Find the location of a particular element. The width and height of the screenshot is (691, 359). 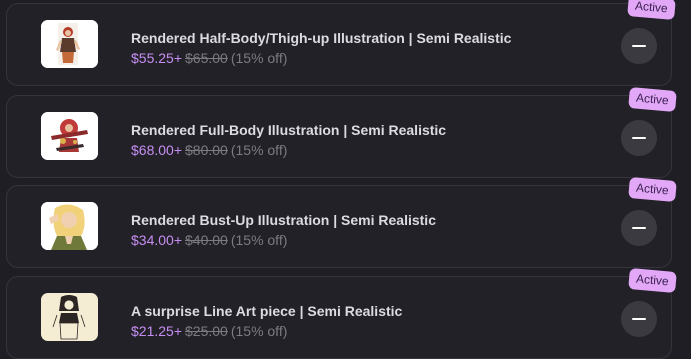

bust-up-illustration-thumbnail is located at coordinates (69, 226).